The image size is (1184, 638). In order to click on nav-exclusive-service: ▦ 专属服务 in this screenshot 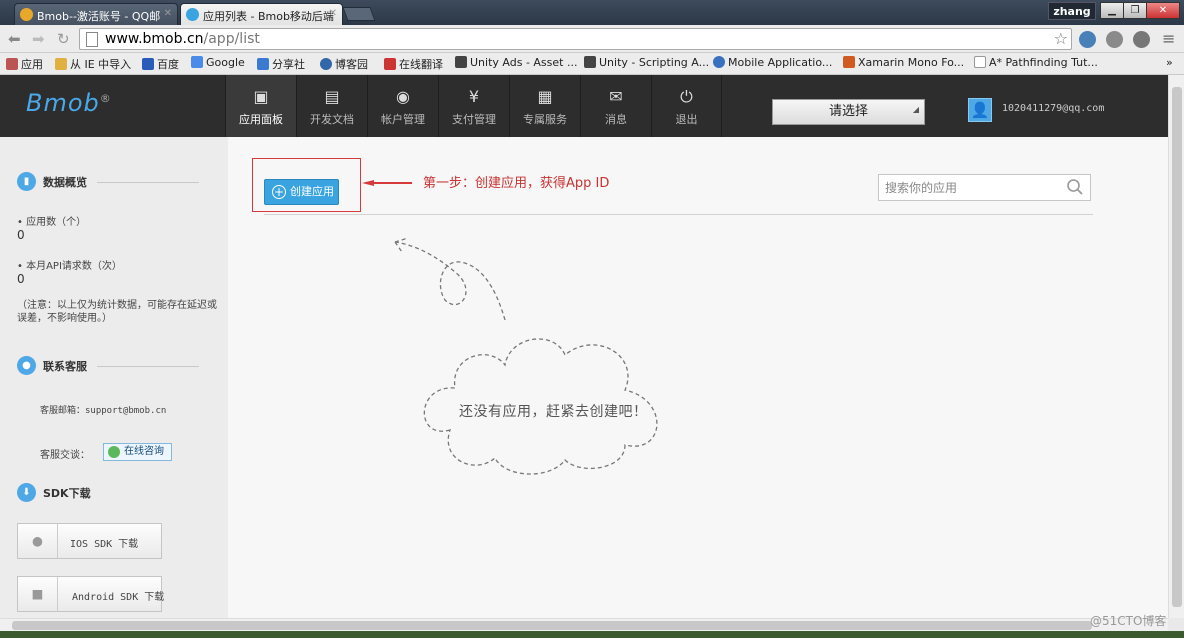, I will do `click(544, 106)`.